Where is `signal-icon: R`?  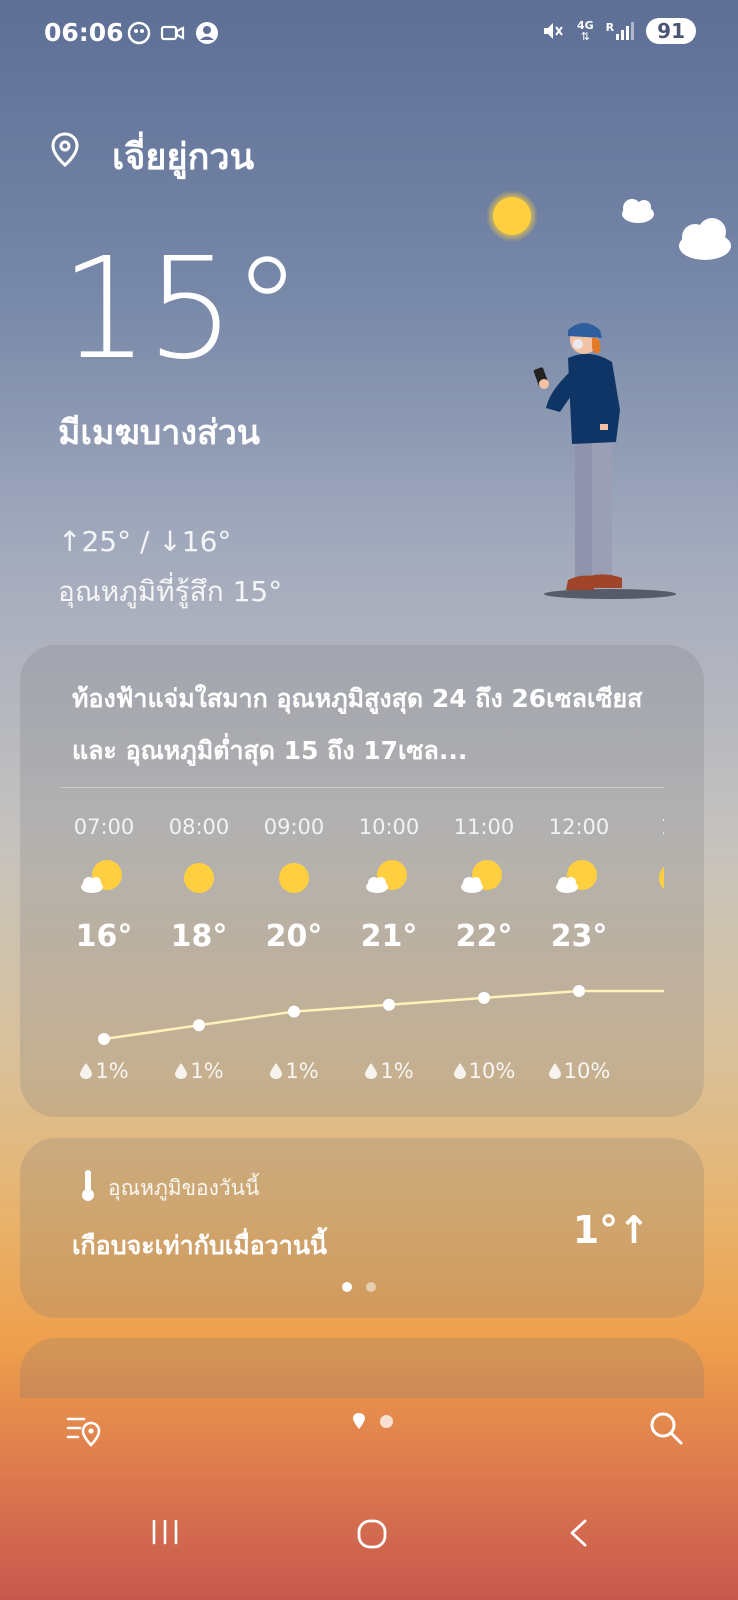 signal-icon: R is located at coordinates (620, 30).